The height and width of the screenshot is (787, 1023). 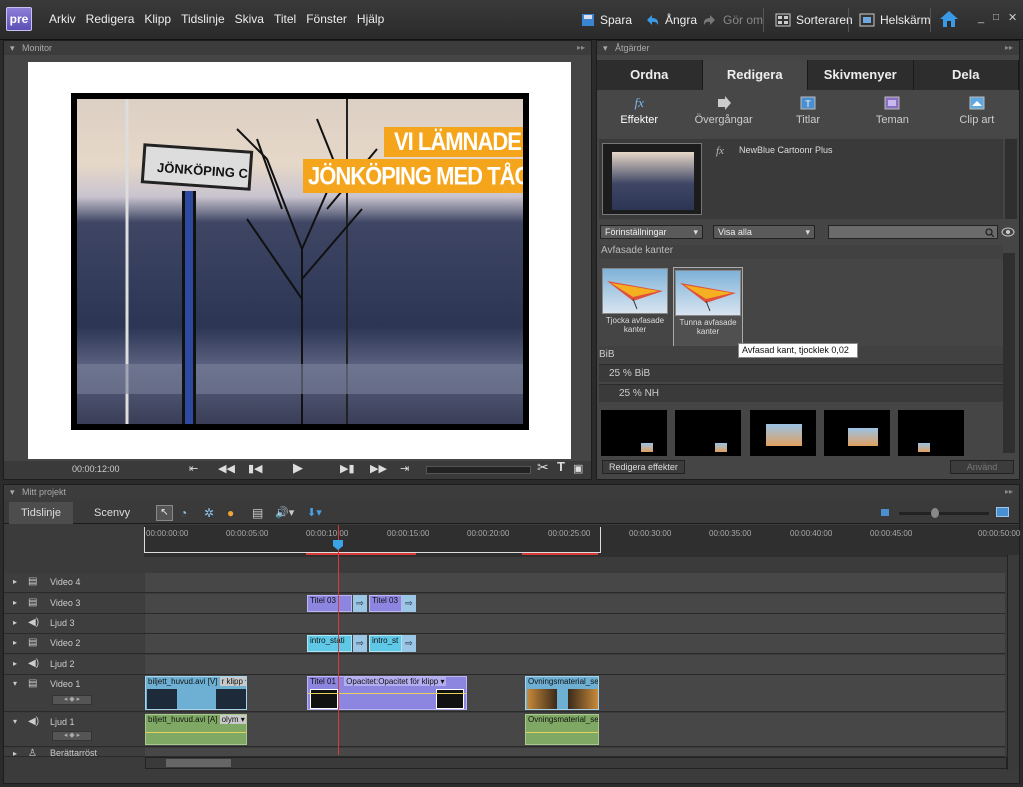 I want to click on goto-start-icon: ⇤, so click(x=193, y=468).